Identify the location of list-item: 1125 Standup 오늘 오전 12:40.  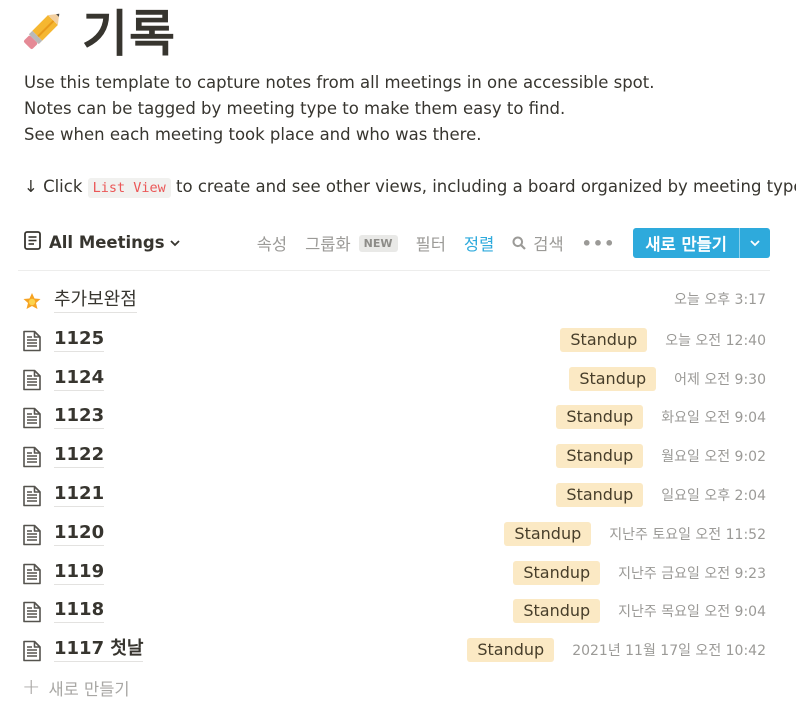
(394, 340).